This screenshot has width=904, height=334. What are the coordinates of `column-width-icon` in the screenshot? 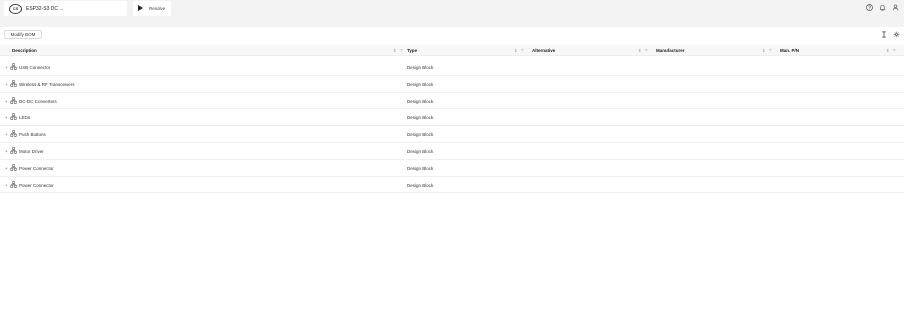 It's located at (883, 34).